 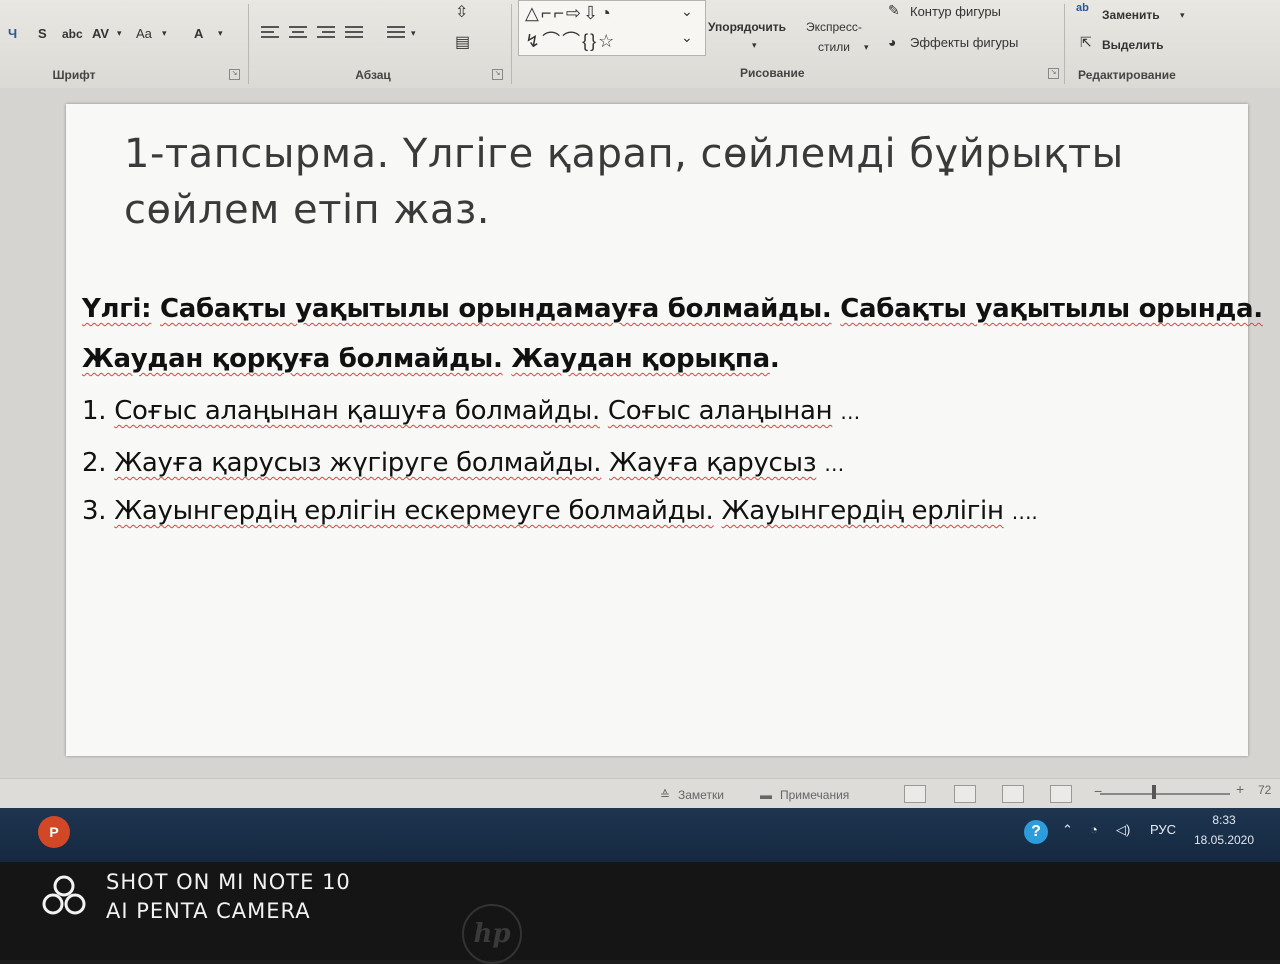 I want to click on character-spacing-button: AV, so click(x=100, y=33).